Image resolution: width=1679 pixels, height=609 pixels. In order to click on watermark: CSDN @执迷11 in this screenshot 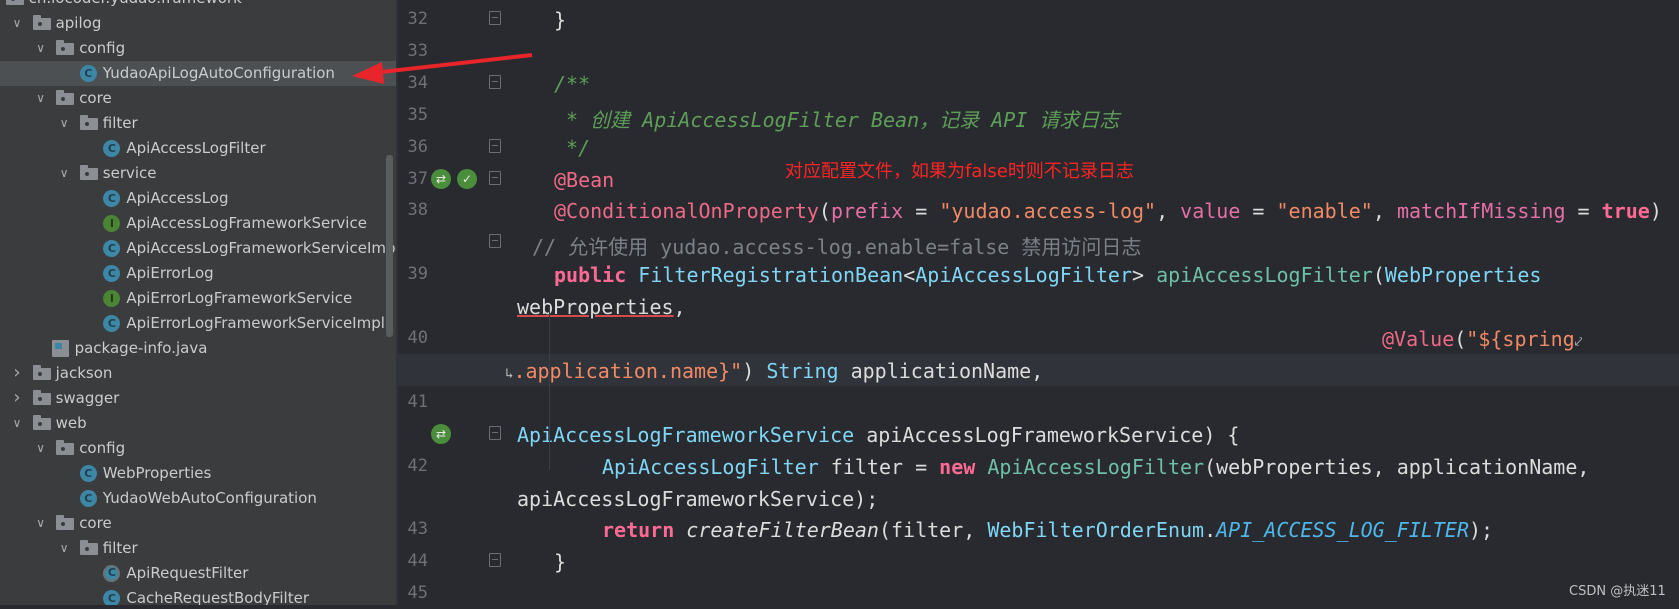, I will do `click(1617, 591)`.